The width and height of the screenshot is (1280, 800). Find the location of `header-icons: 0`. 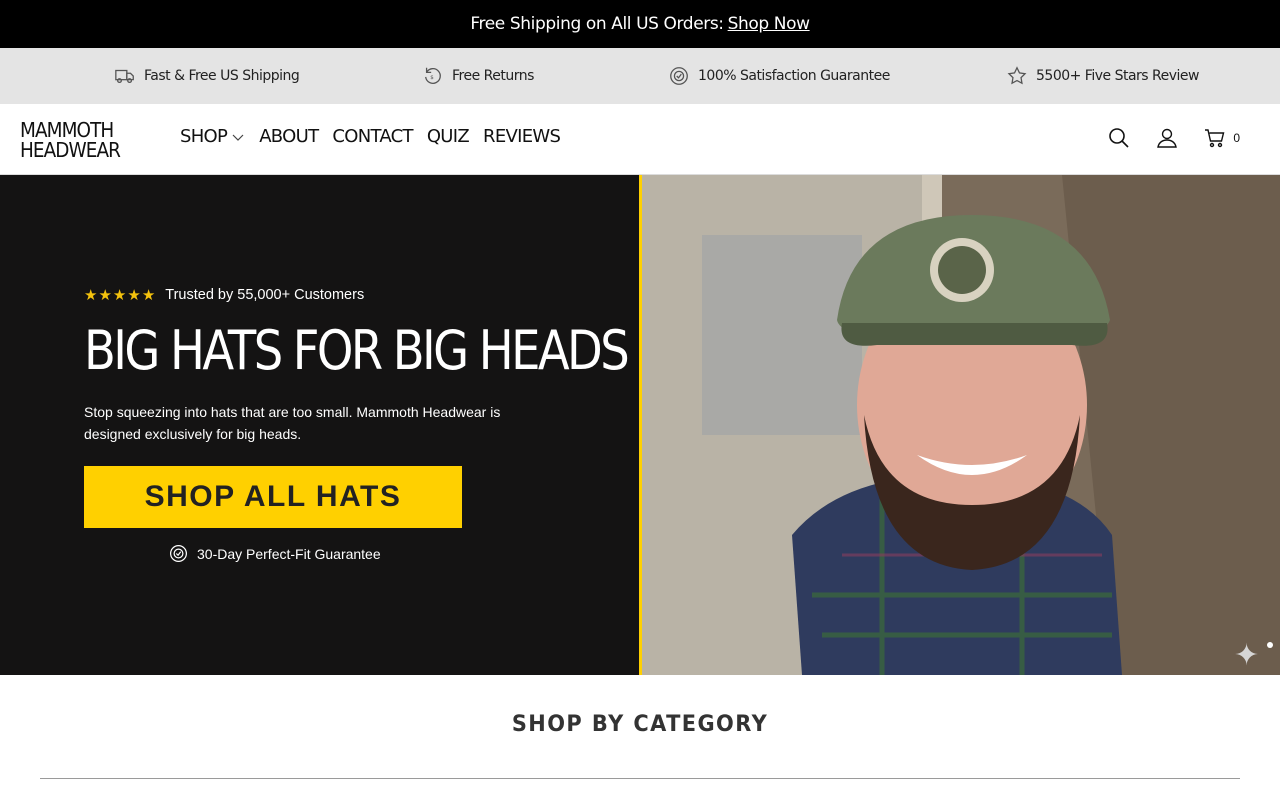

header-icons: 0 is located at coordinates (1173, 138).